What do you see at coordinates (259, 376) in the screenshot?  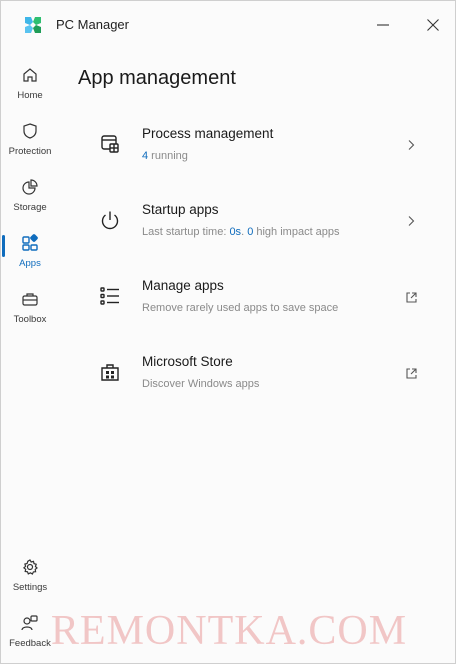 I see `microsoft-store-card: Microsoft Store Discover Windows apps` at bounding box center [259, 376].